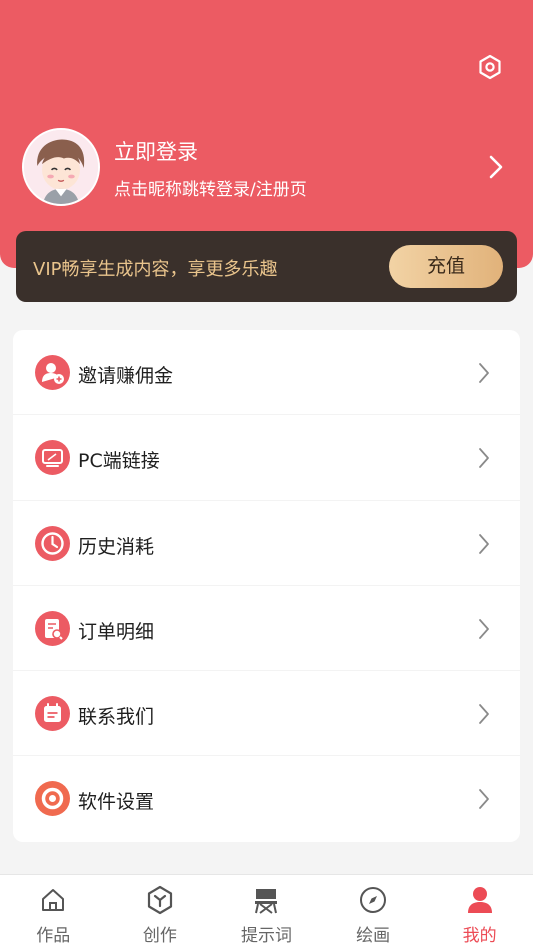 The height and width of the screenshot is (948, 533). Describe the element at coordinates (156, 151) in the screenshot. I see `login-title: 立即登录` at that location.